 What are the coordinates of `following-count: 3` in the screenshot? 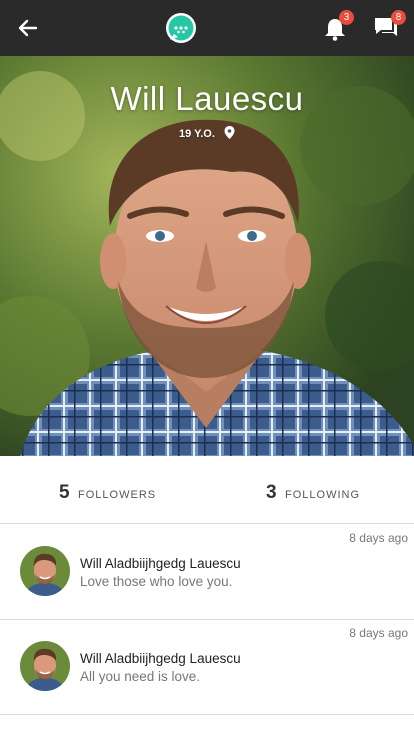 It's located at (271, 492).